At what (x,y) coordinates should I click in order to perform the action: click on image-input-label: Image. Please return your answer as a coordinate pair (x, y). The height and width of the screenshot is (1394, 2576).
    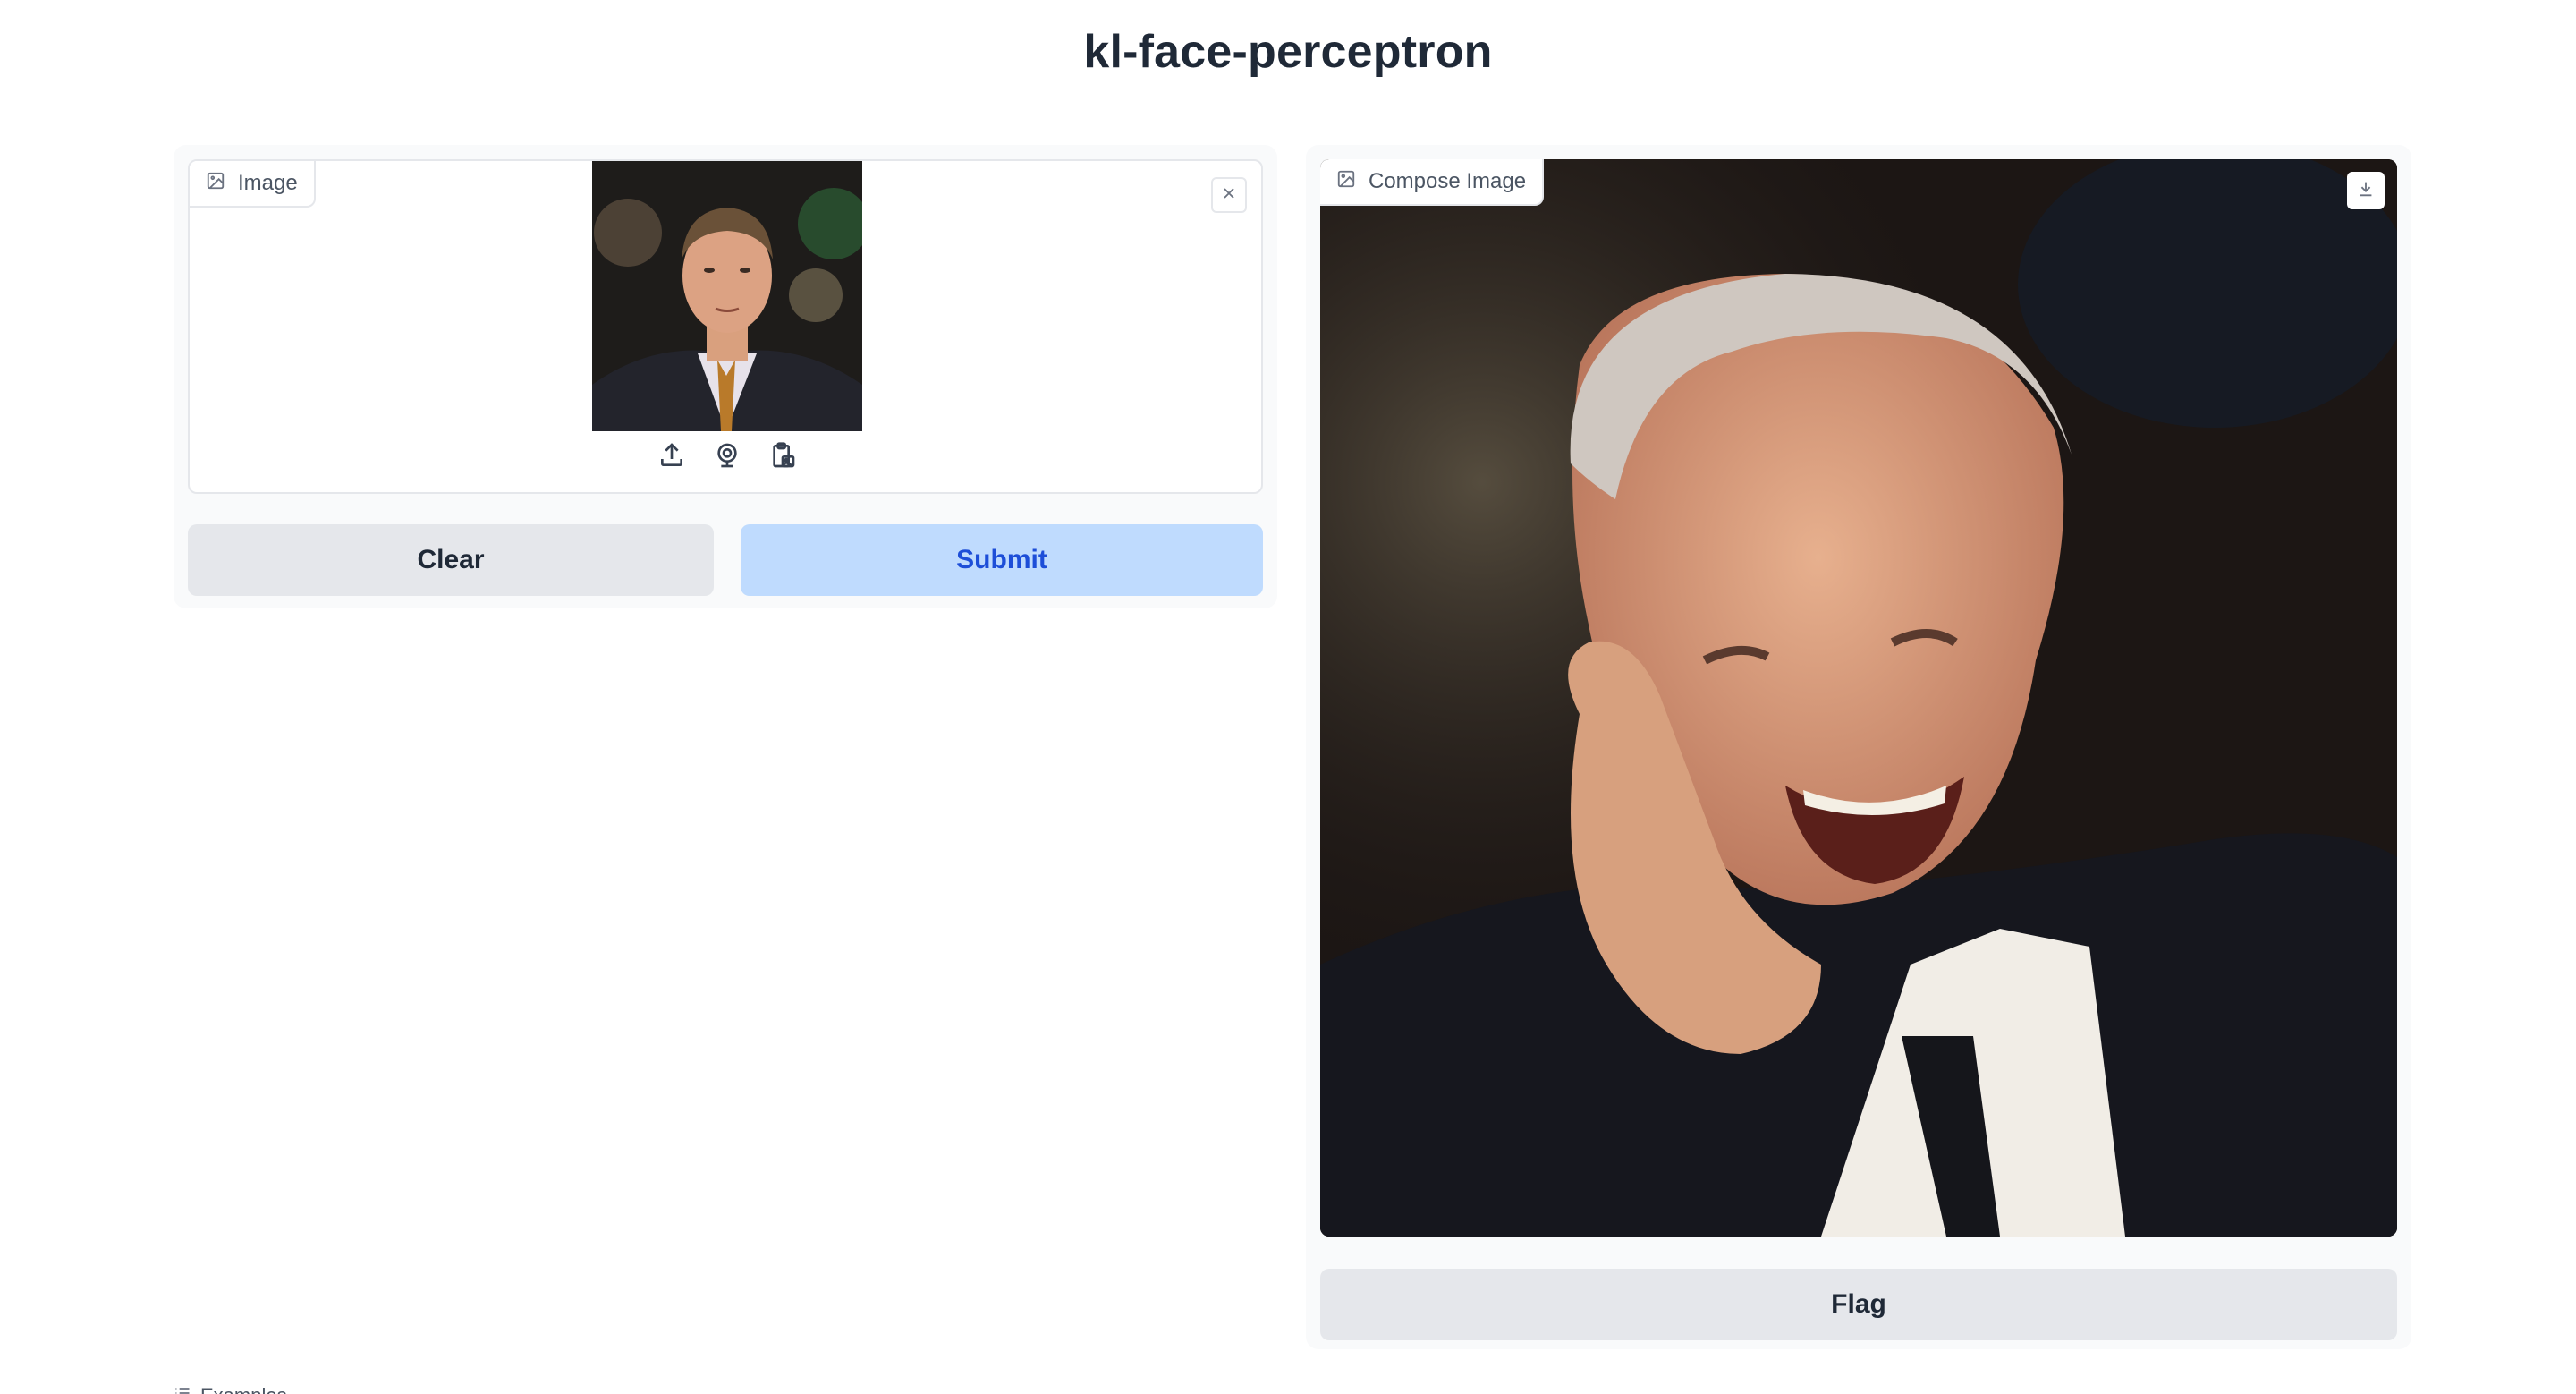
    Looking at the image, I should click on (253, 184).